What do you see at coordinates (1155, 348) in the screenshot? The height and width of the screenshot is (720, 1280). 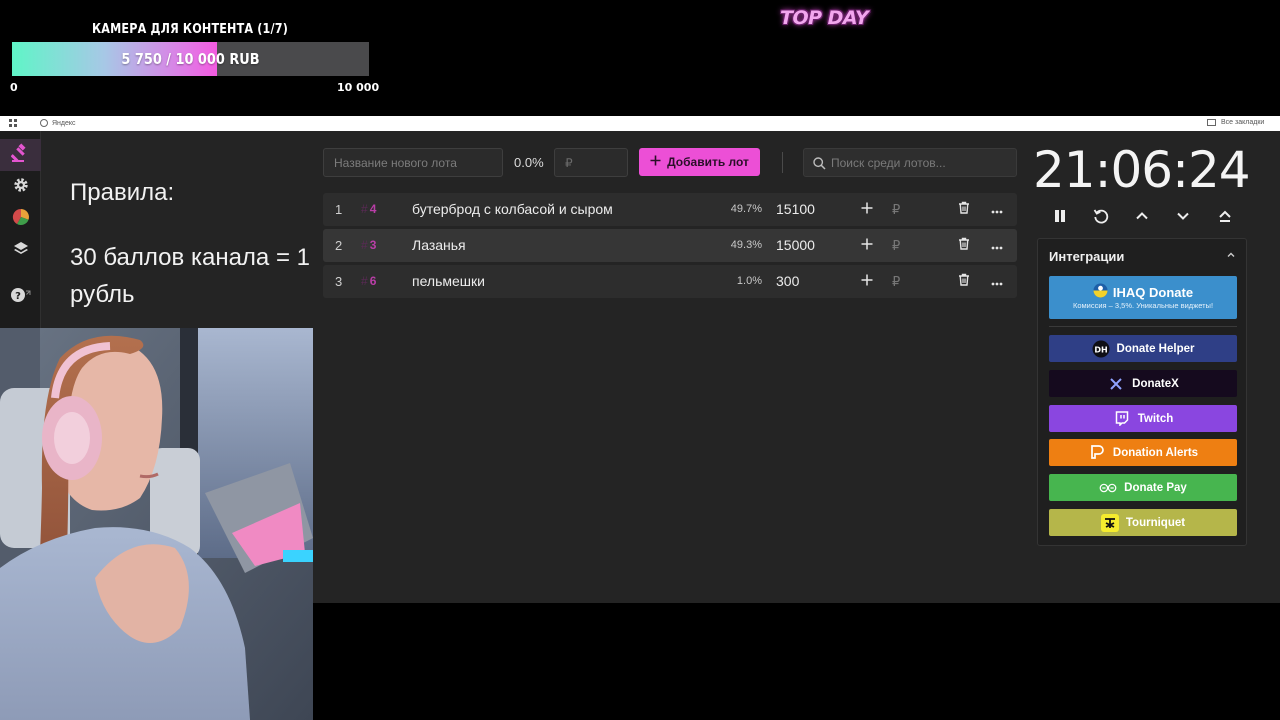 I see `integration-label: Donate Helper` at bounding box center [1155, 348].